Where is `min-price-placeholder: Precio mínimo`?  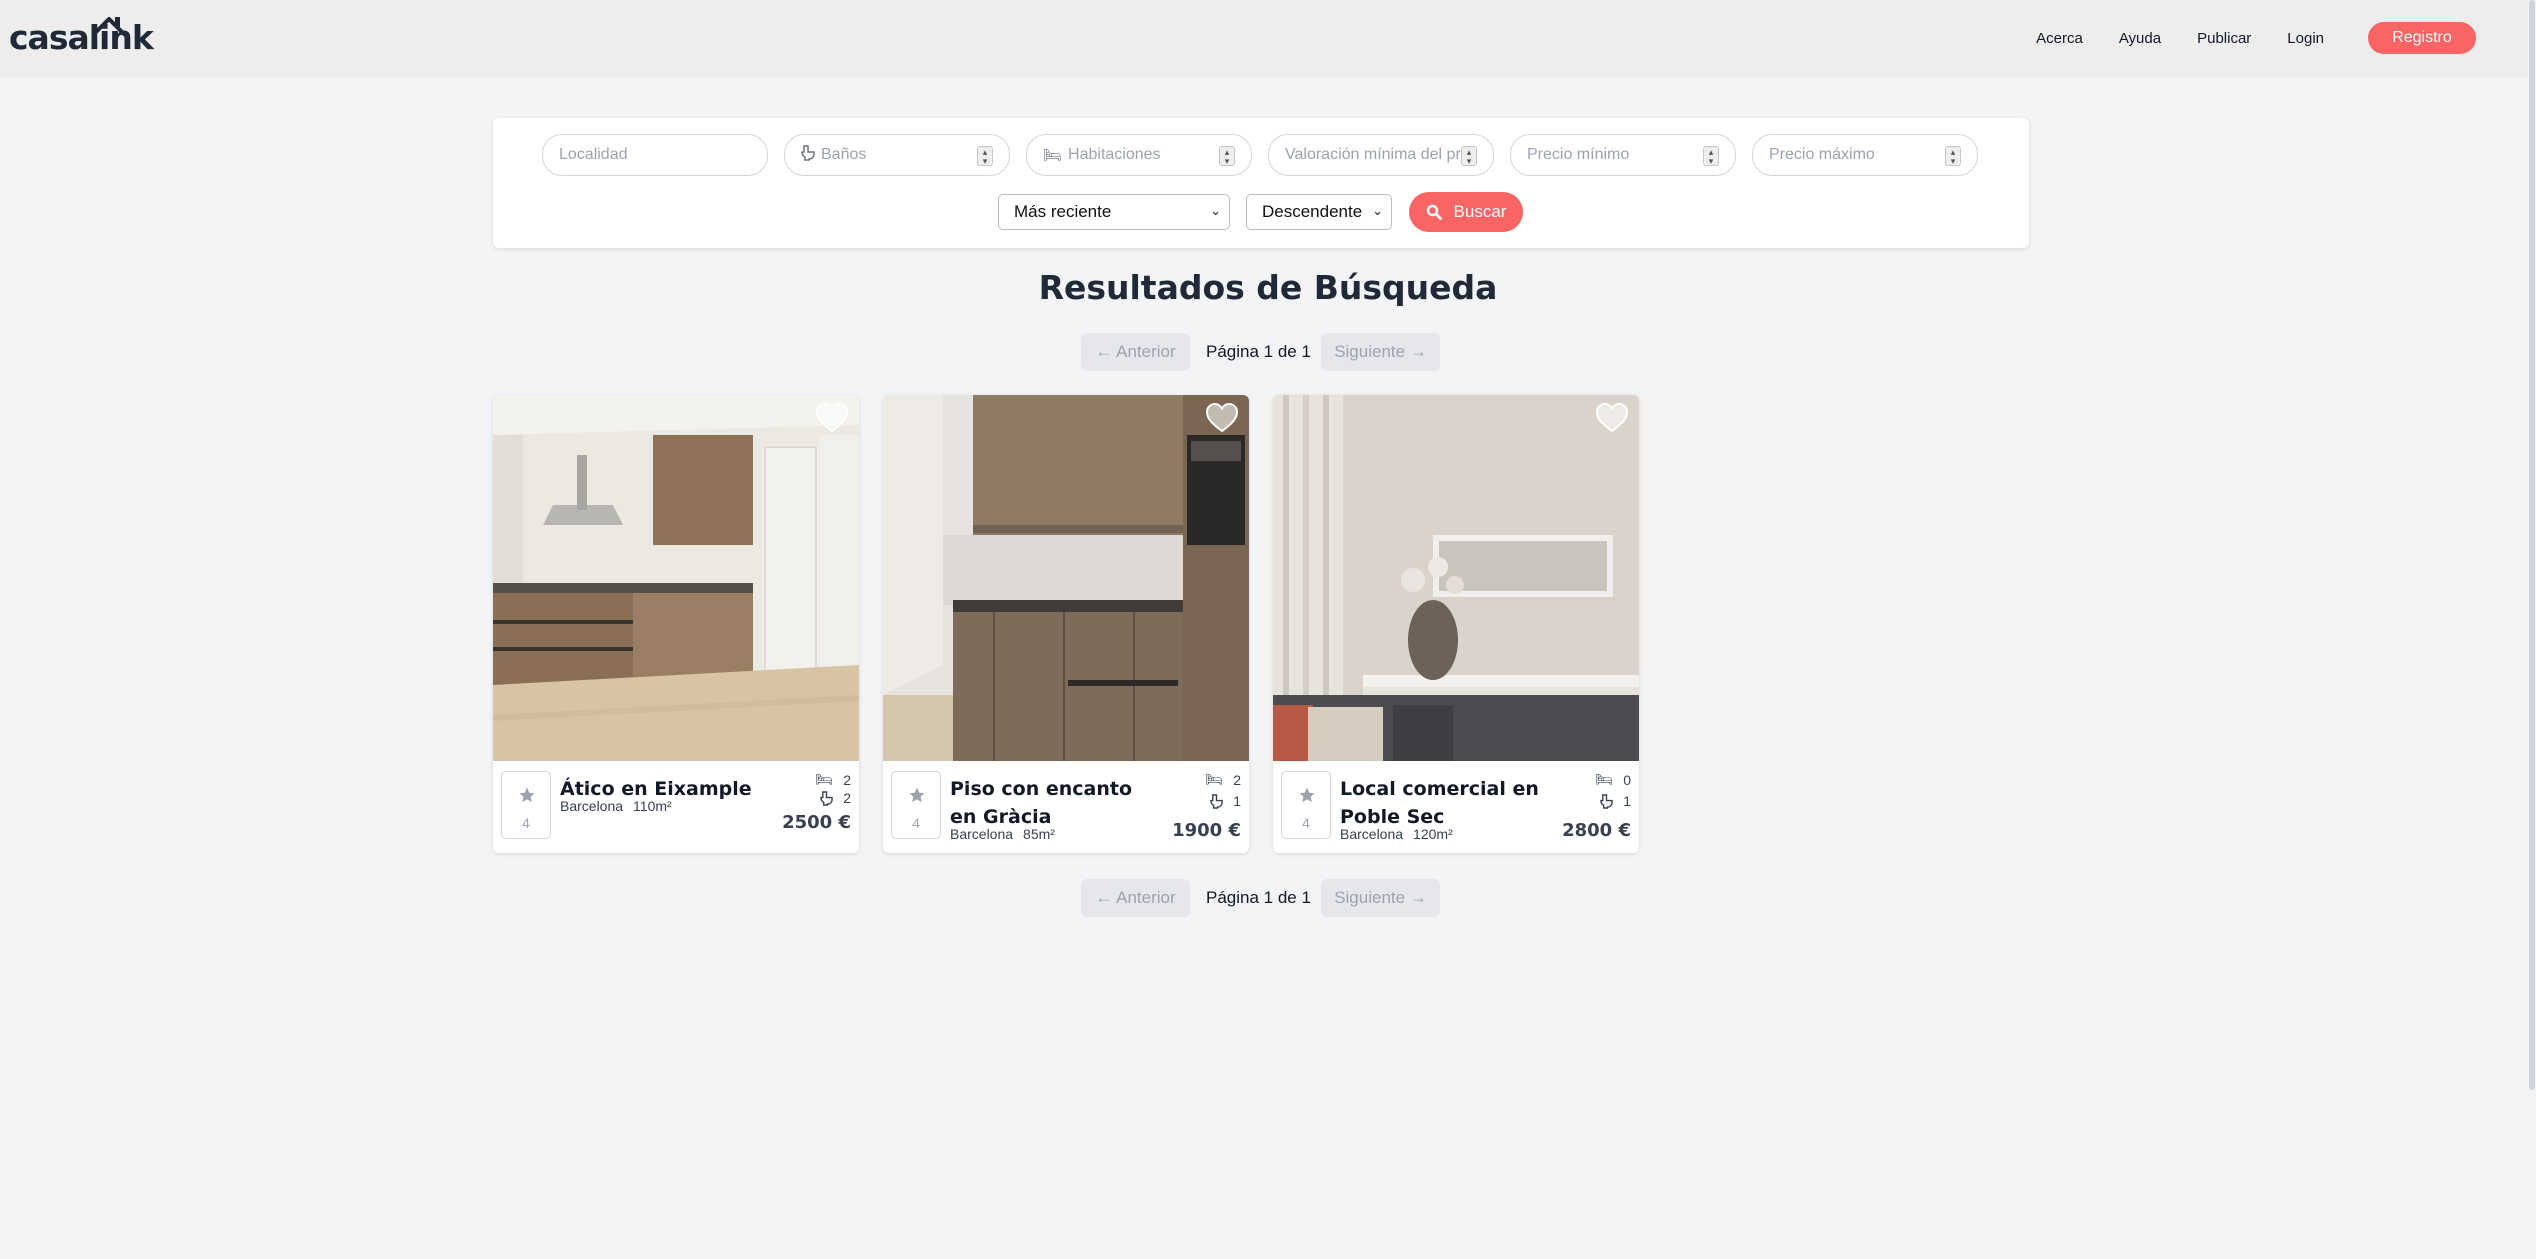
min-price-placeholder: Precio mínimo is located at coordinates (1578, 154).